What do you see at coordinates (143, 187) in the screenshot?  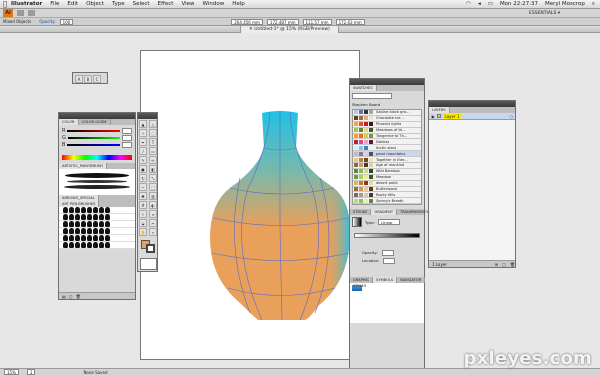 I see `warp-tool-icon: ~` at bounding box center [143, 187].